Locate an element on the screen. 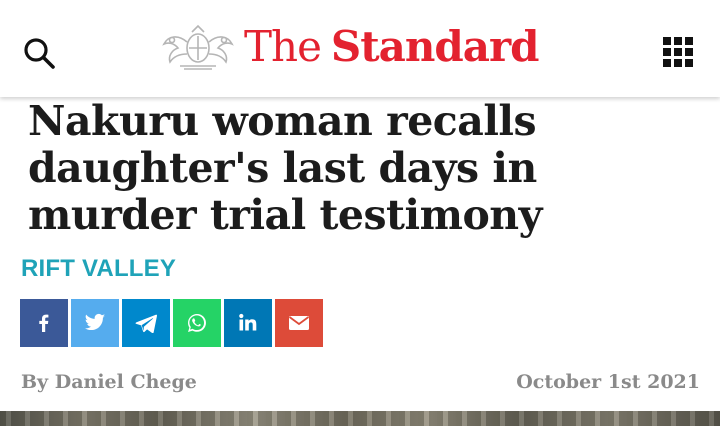  author-byline: By Daniel Chege is located at coordinates (109, 382).